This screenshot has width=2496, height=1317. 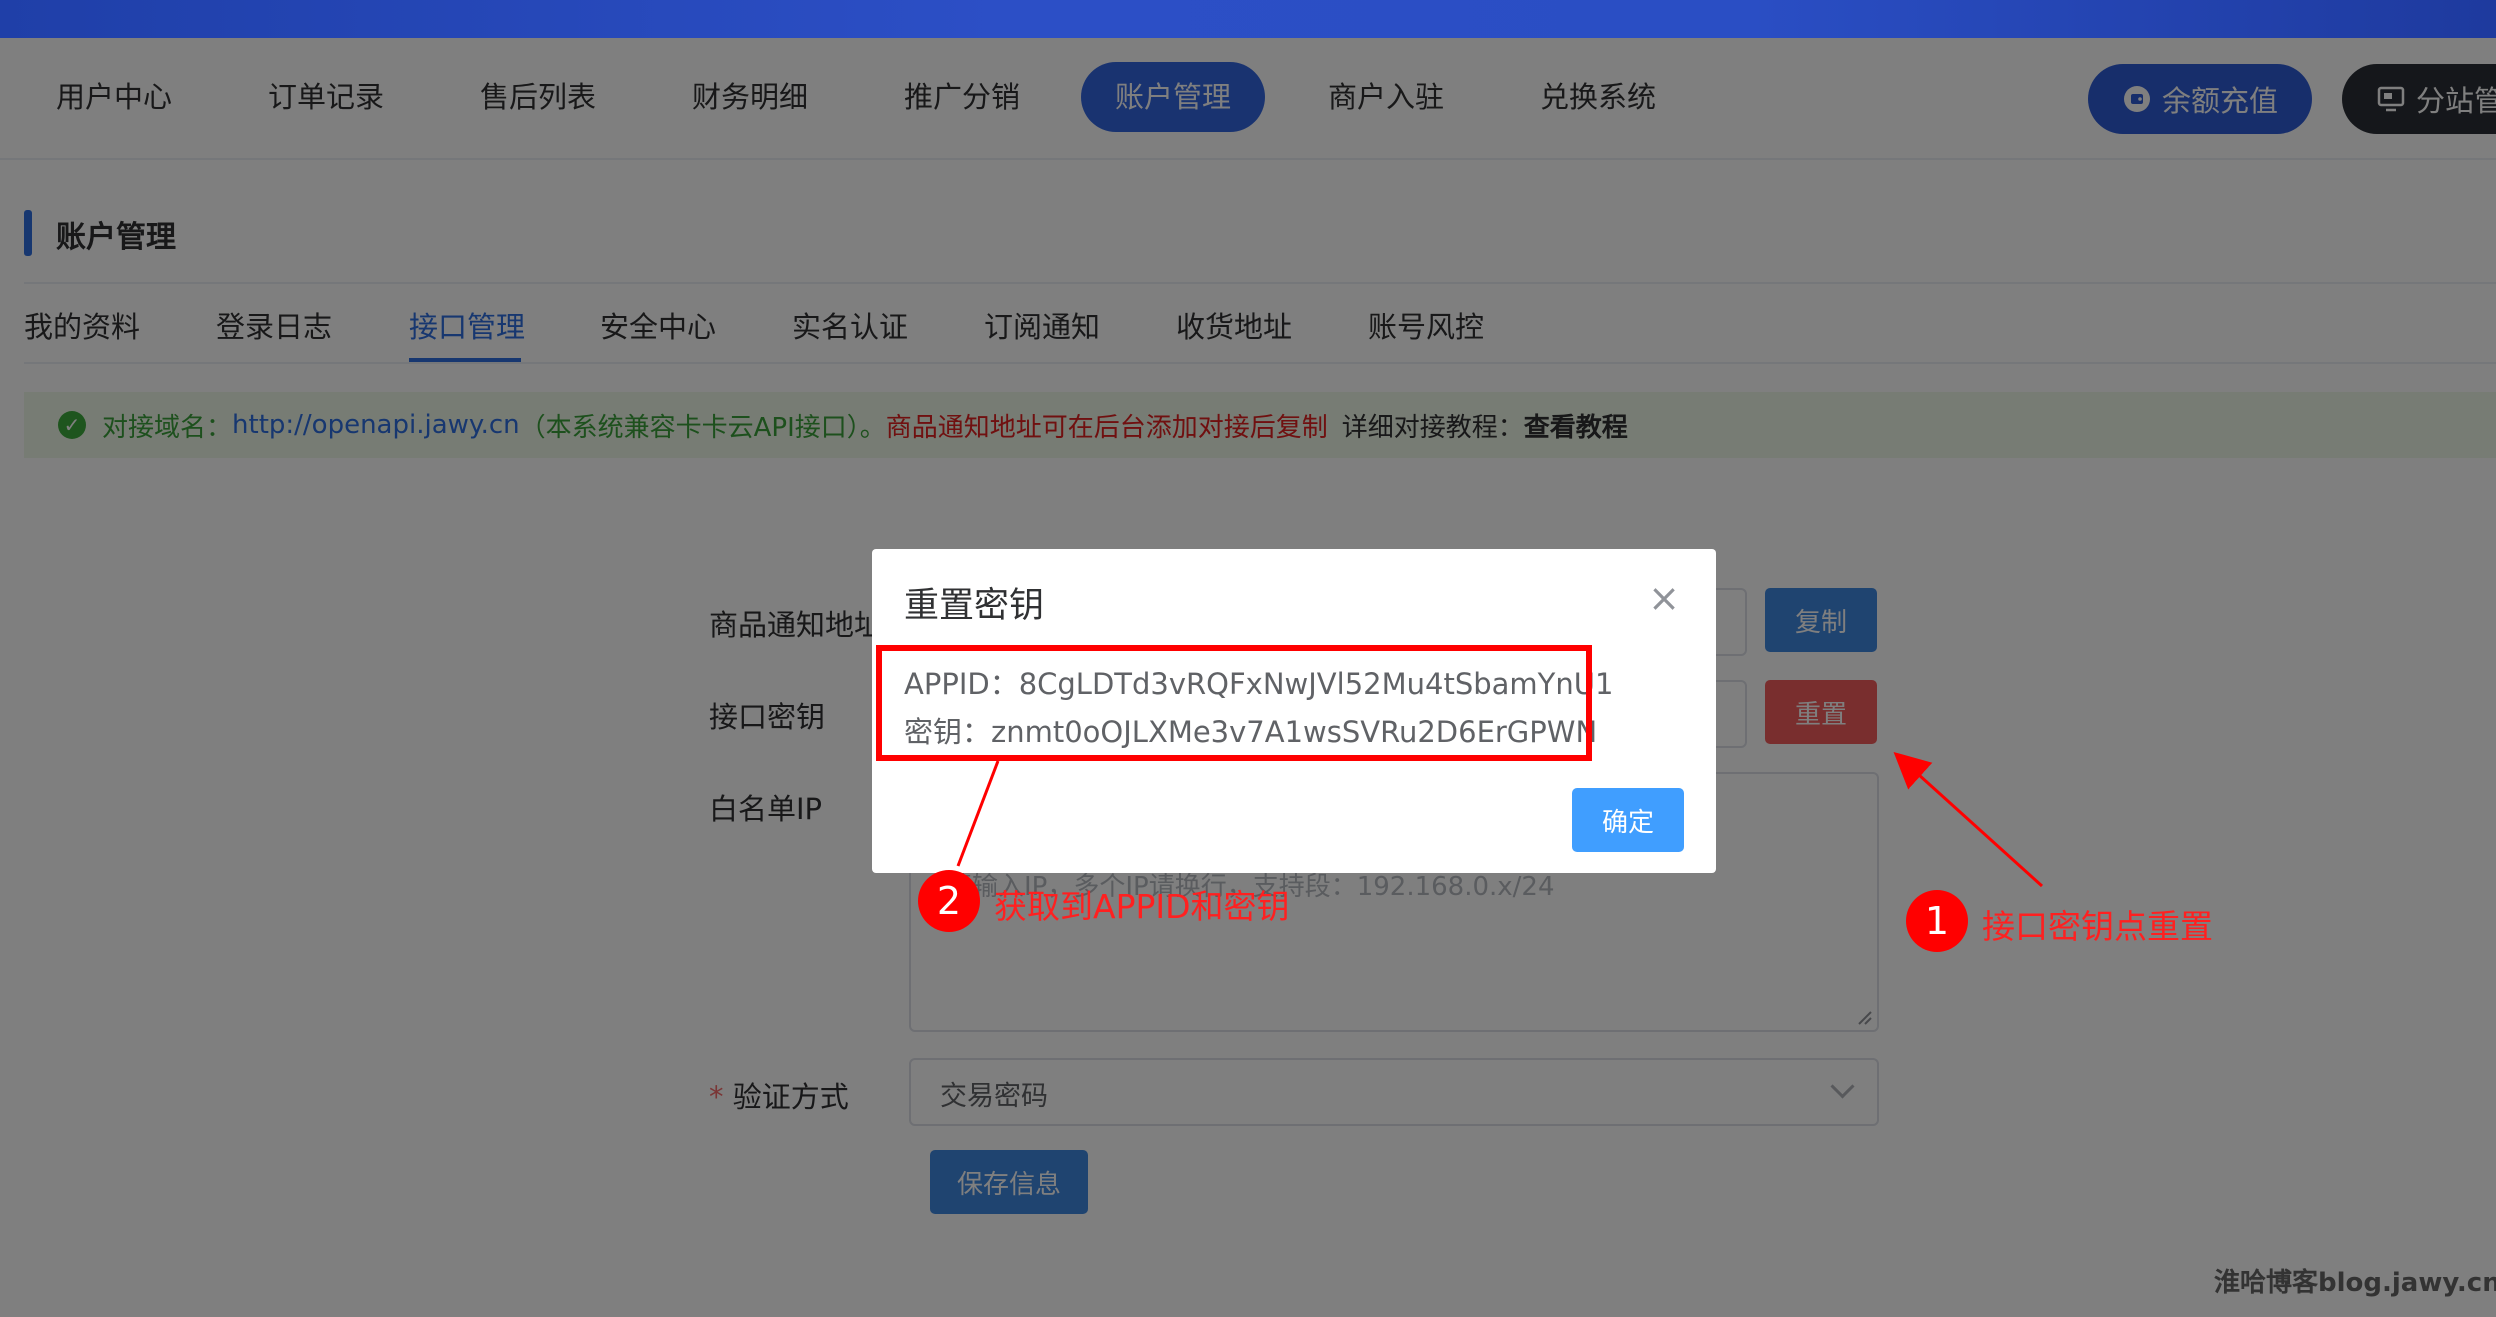 What do you see at coordinates (2355, 1283) in the screenshot?
I see `watermark: 淮哈博客blog.jawy.cn` at bounding box center [2355, 1283].